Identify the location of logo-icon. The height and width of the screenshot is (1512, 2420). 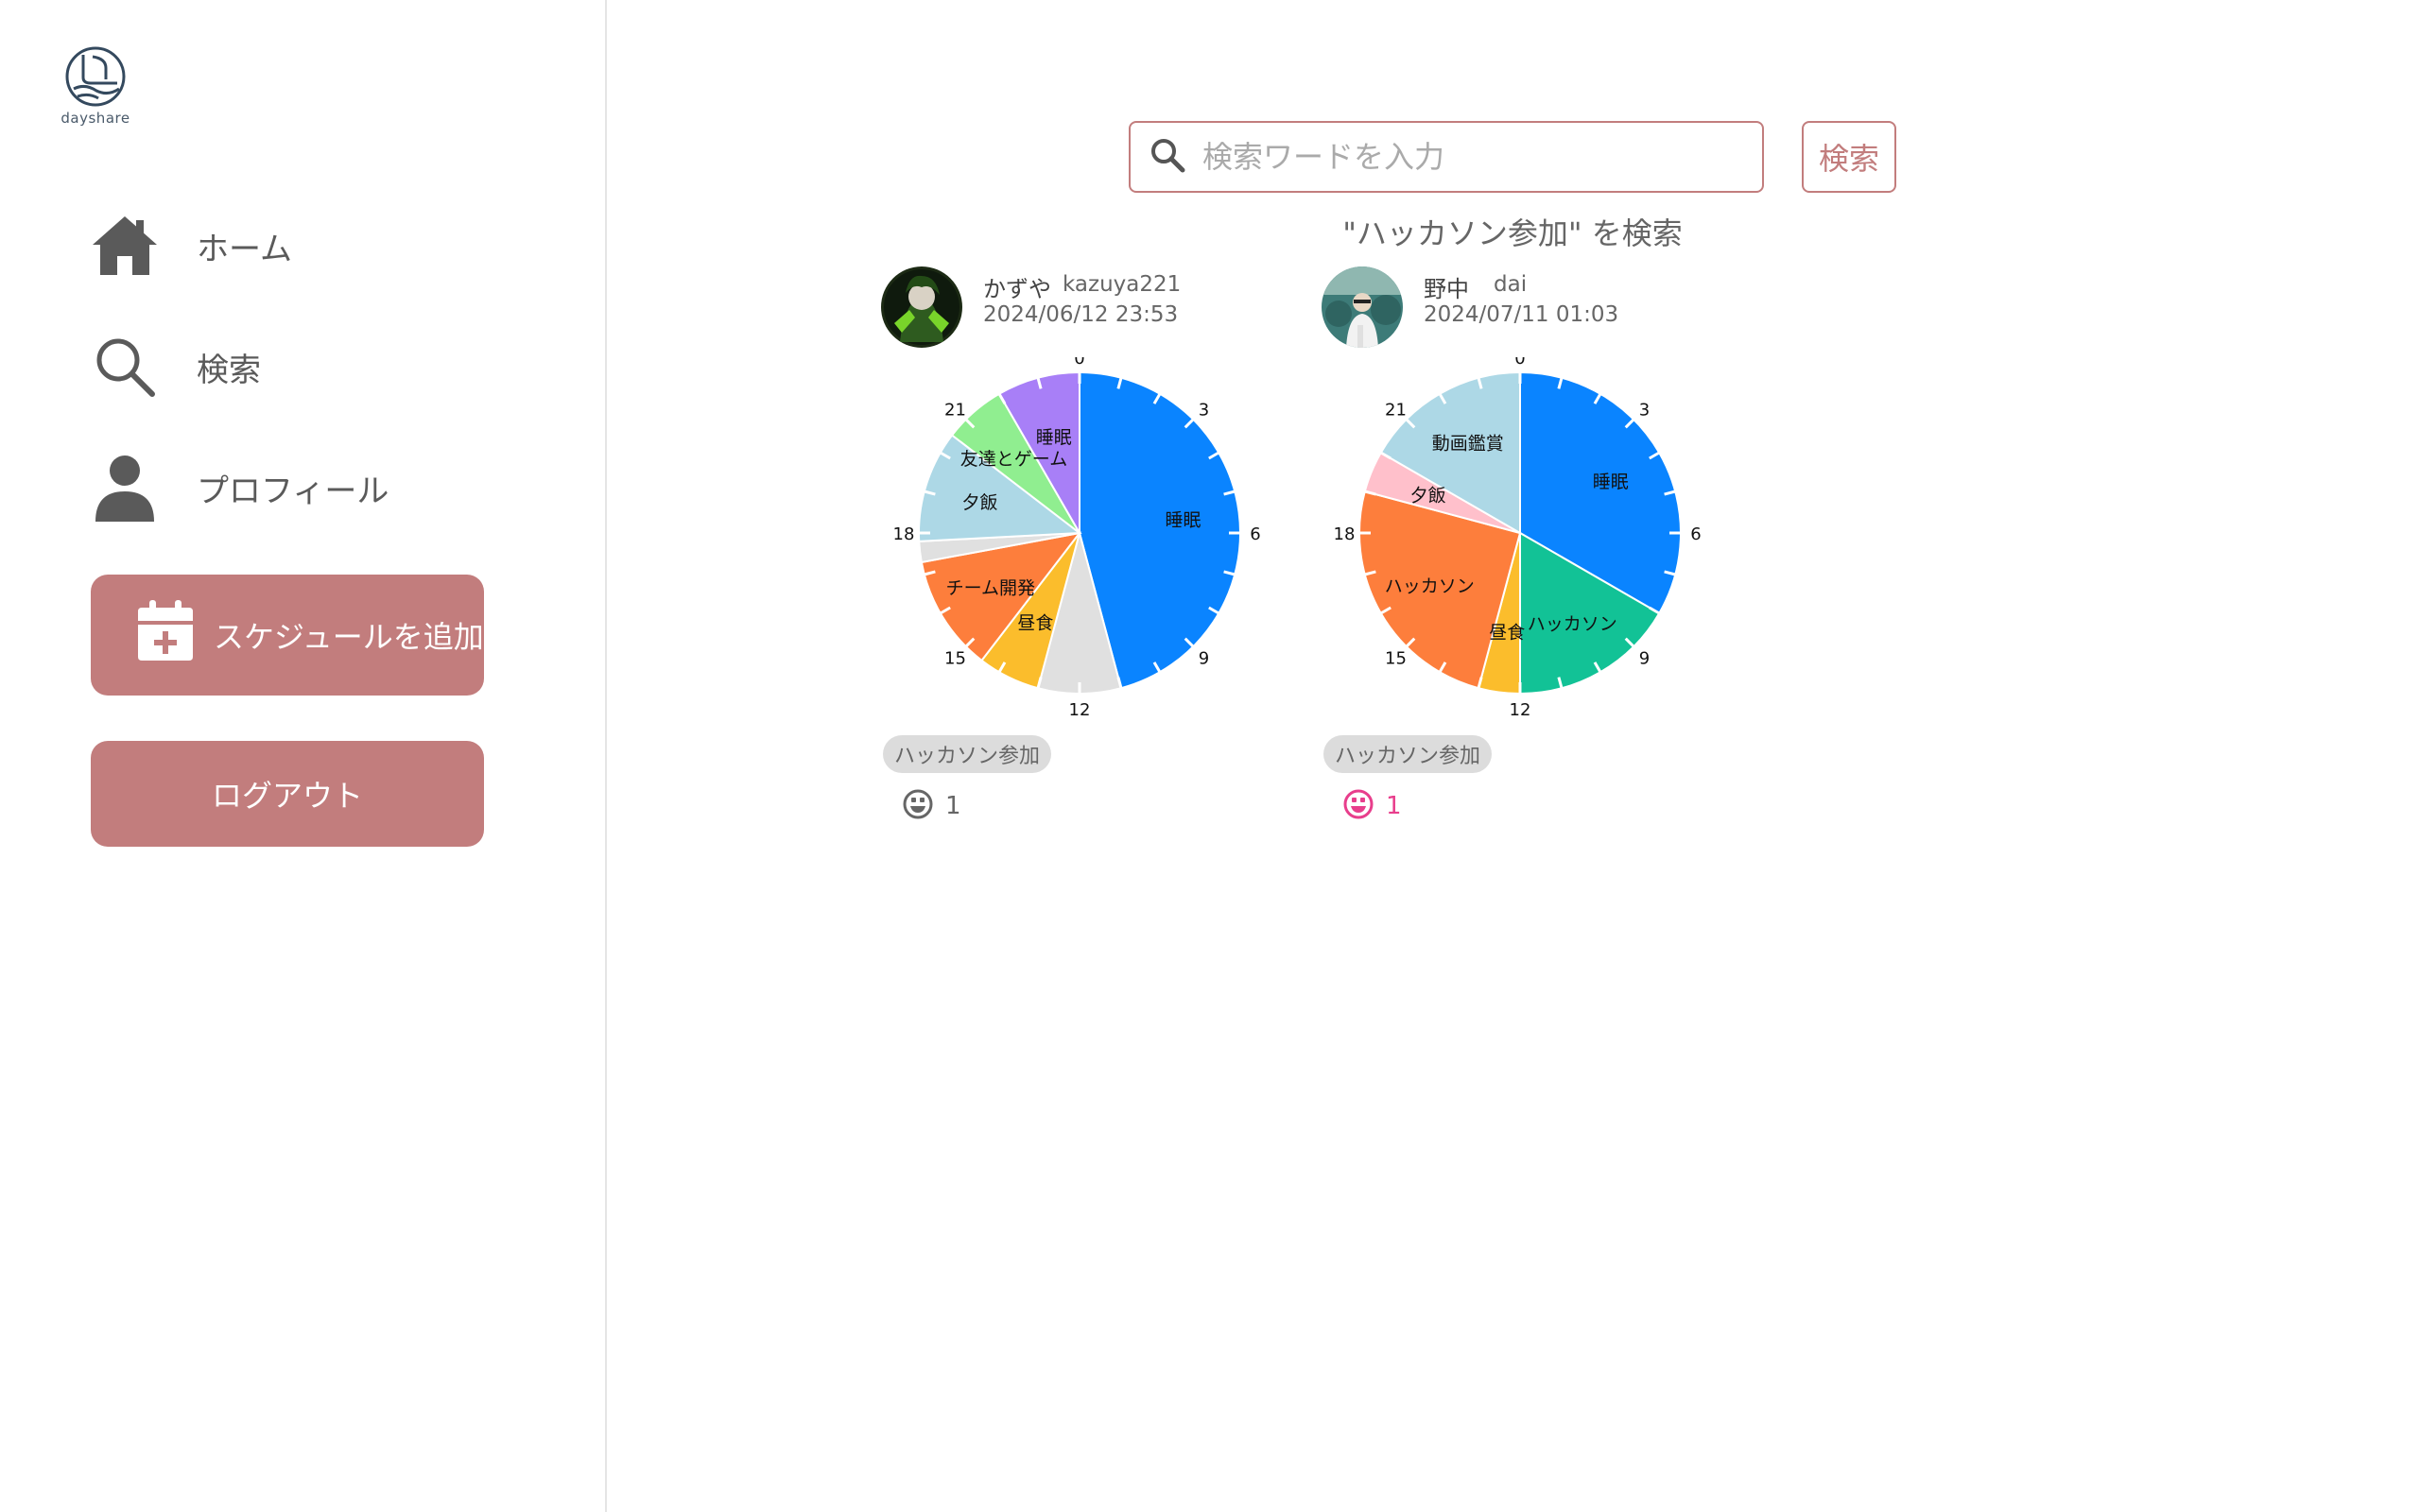
(95, 76).